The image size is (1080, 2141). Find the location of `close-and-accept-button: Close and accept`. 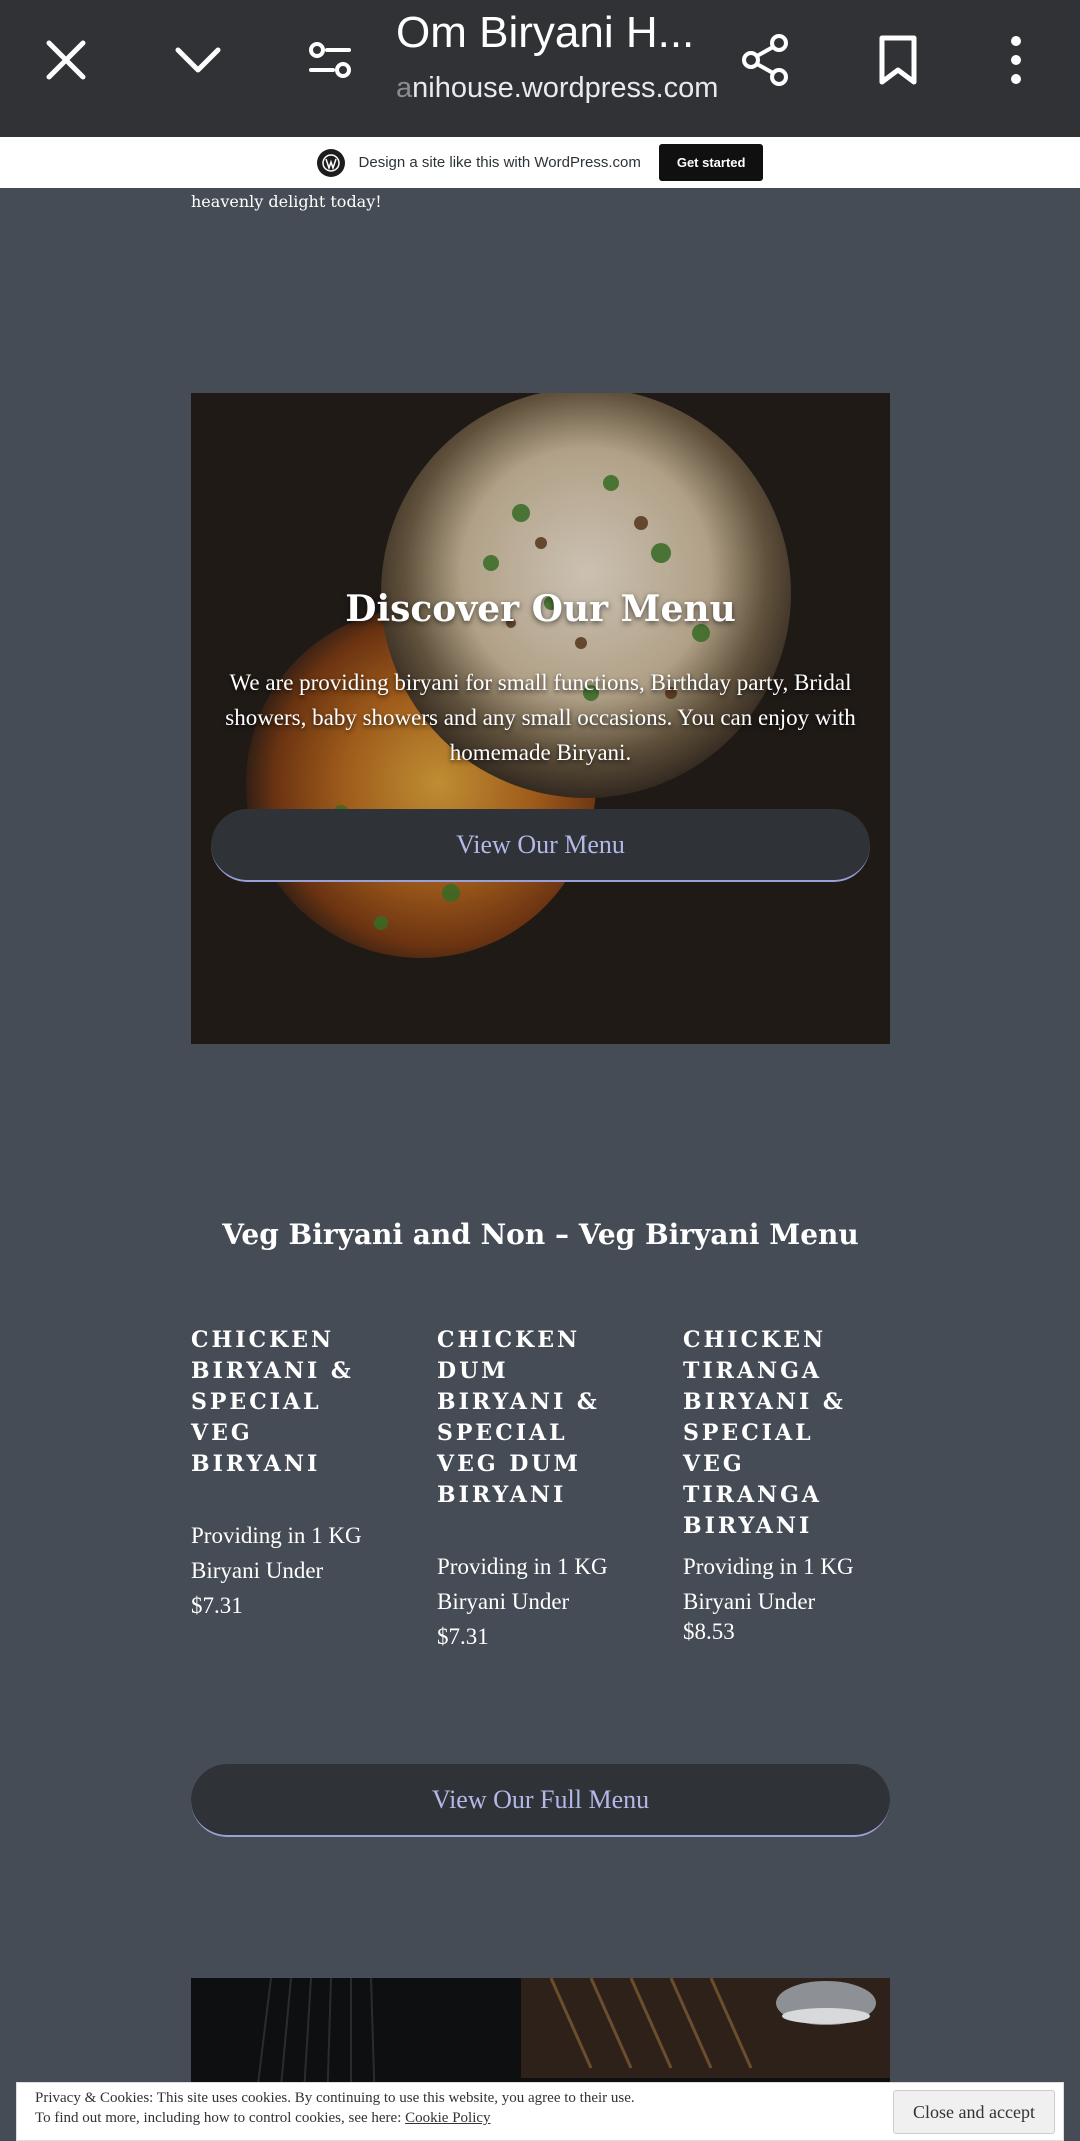

close-and-accept-button: Close and accept is located at coordinates (974, 2112).